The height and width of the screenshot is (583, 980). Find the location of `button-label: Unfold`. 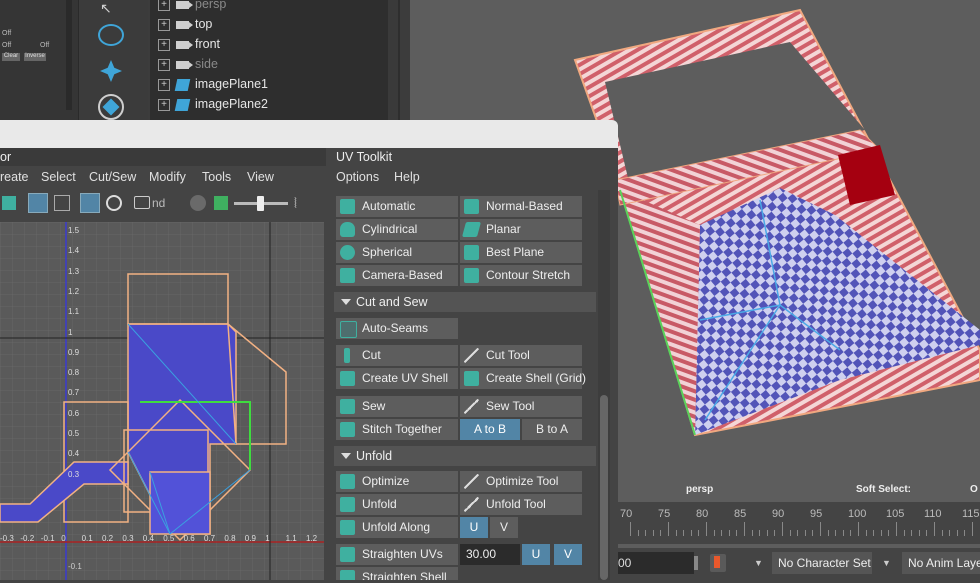

button-label: Unfold is located at coordinates (379, 504).